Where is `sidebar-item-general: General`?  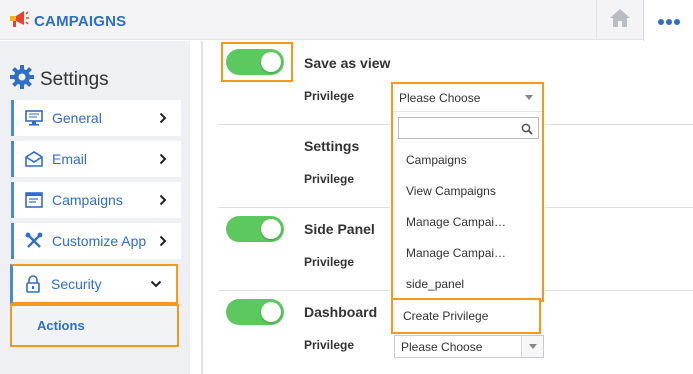
sidebar-item-general: General is located at coordinates (96, 118).